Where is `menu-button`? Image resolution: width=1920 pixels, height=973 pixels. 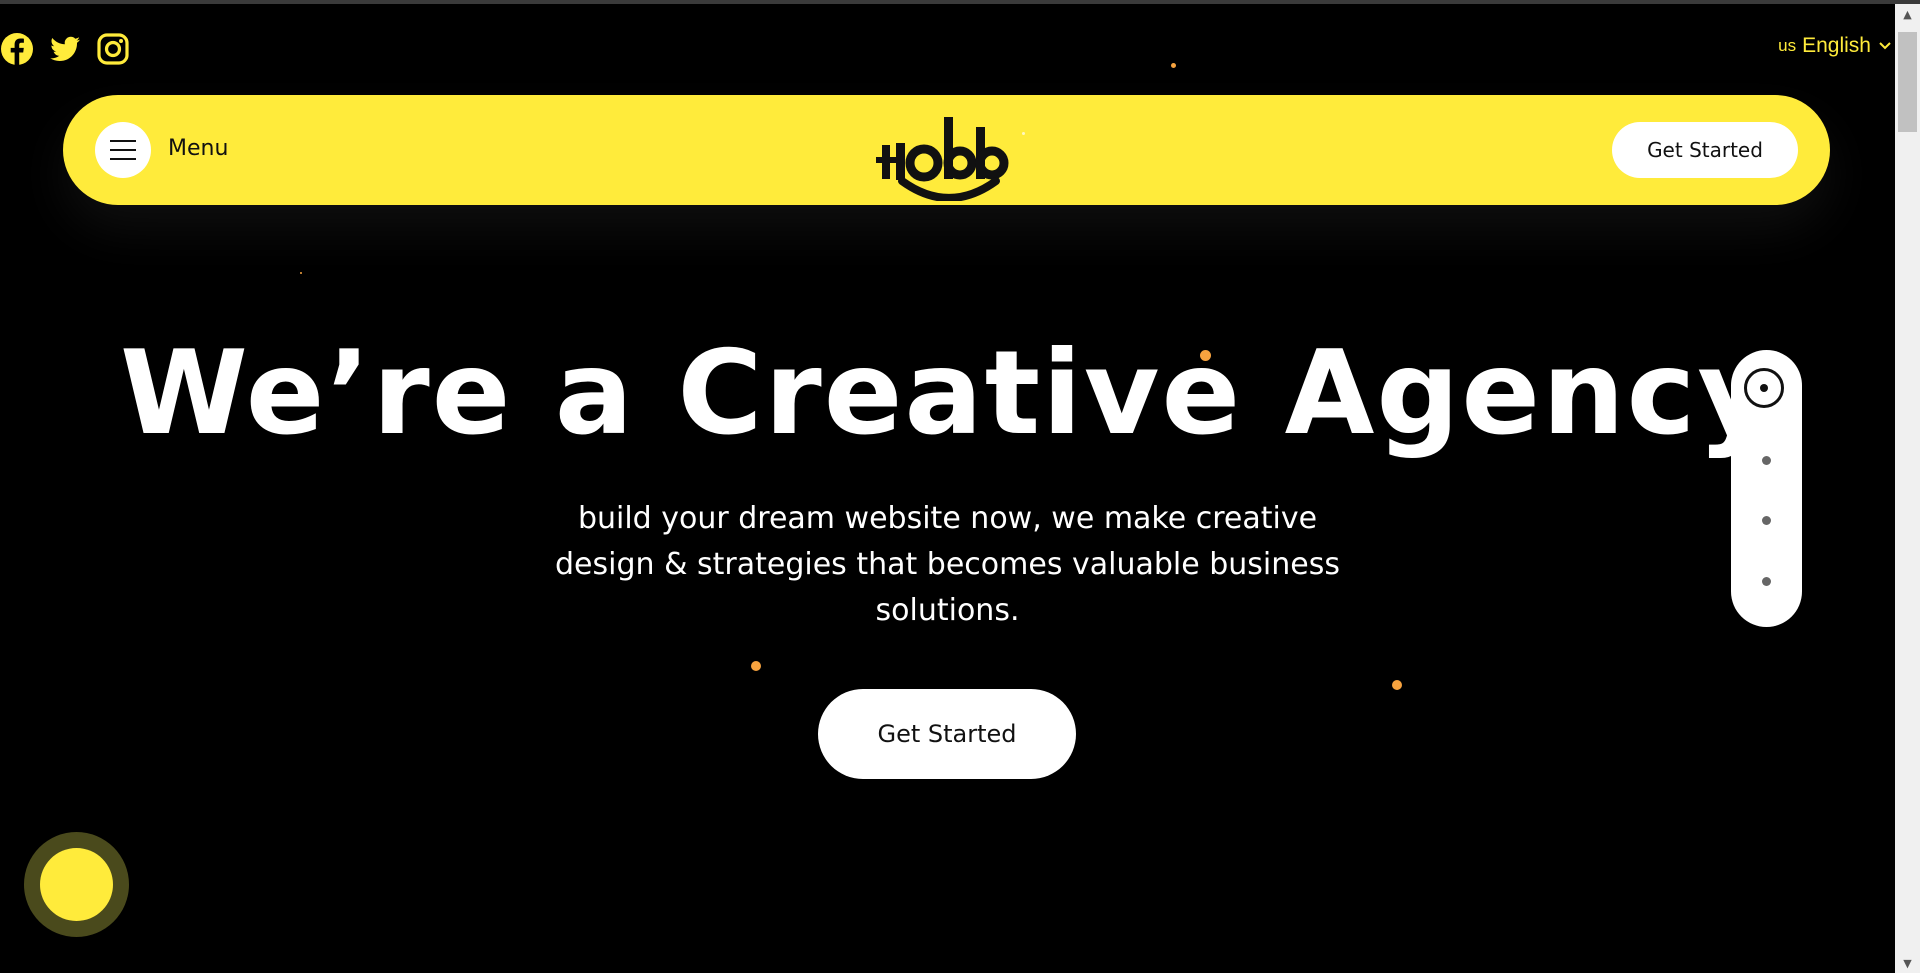
menu-button is located at coordinates (123, 150).